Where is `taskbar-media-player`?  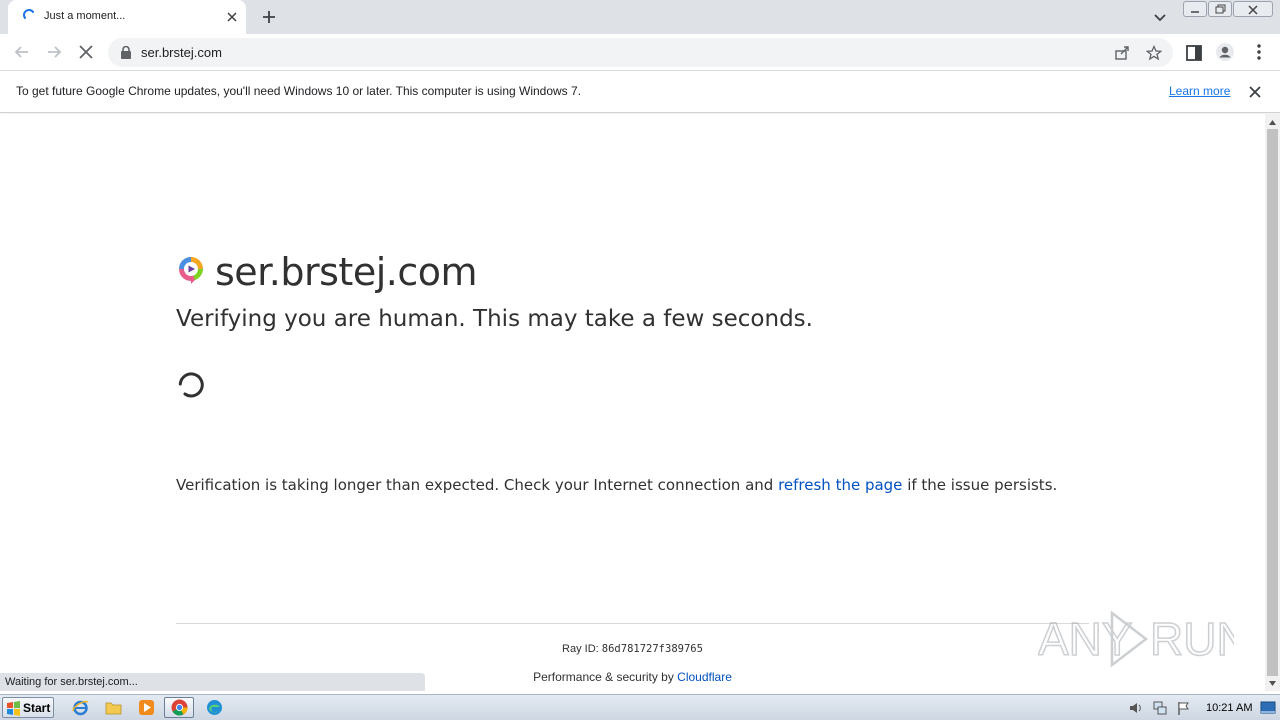 taskbar-media-player is located at coordinates (146, 707).